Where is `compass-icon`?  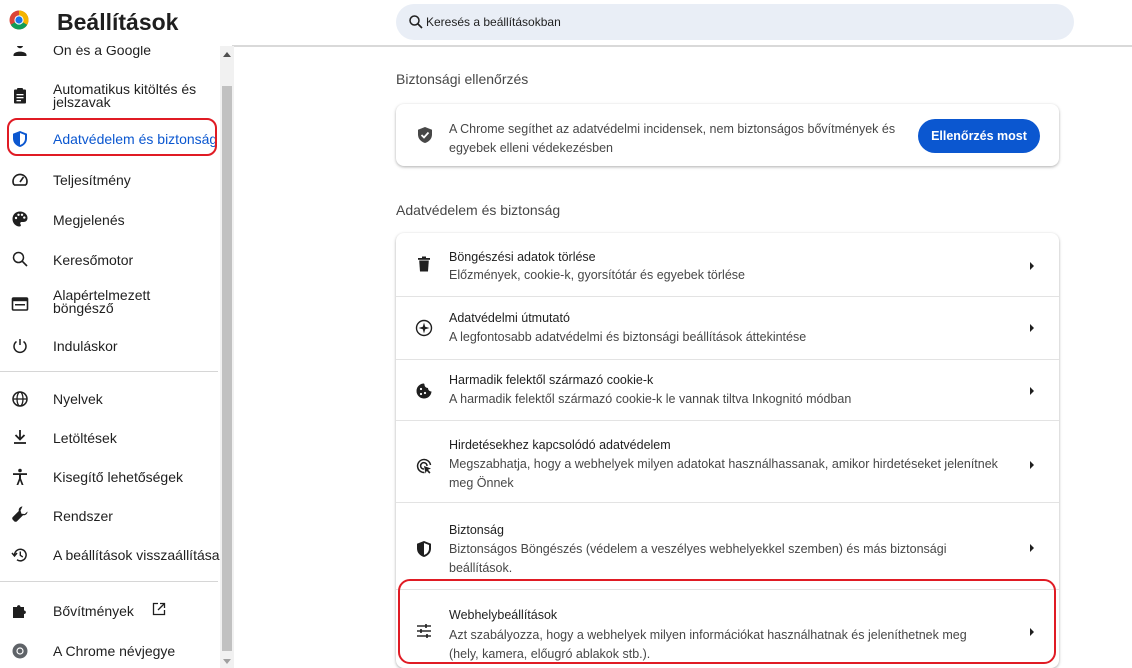 compass-icon is located at coordinates (424, 328).